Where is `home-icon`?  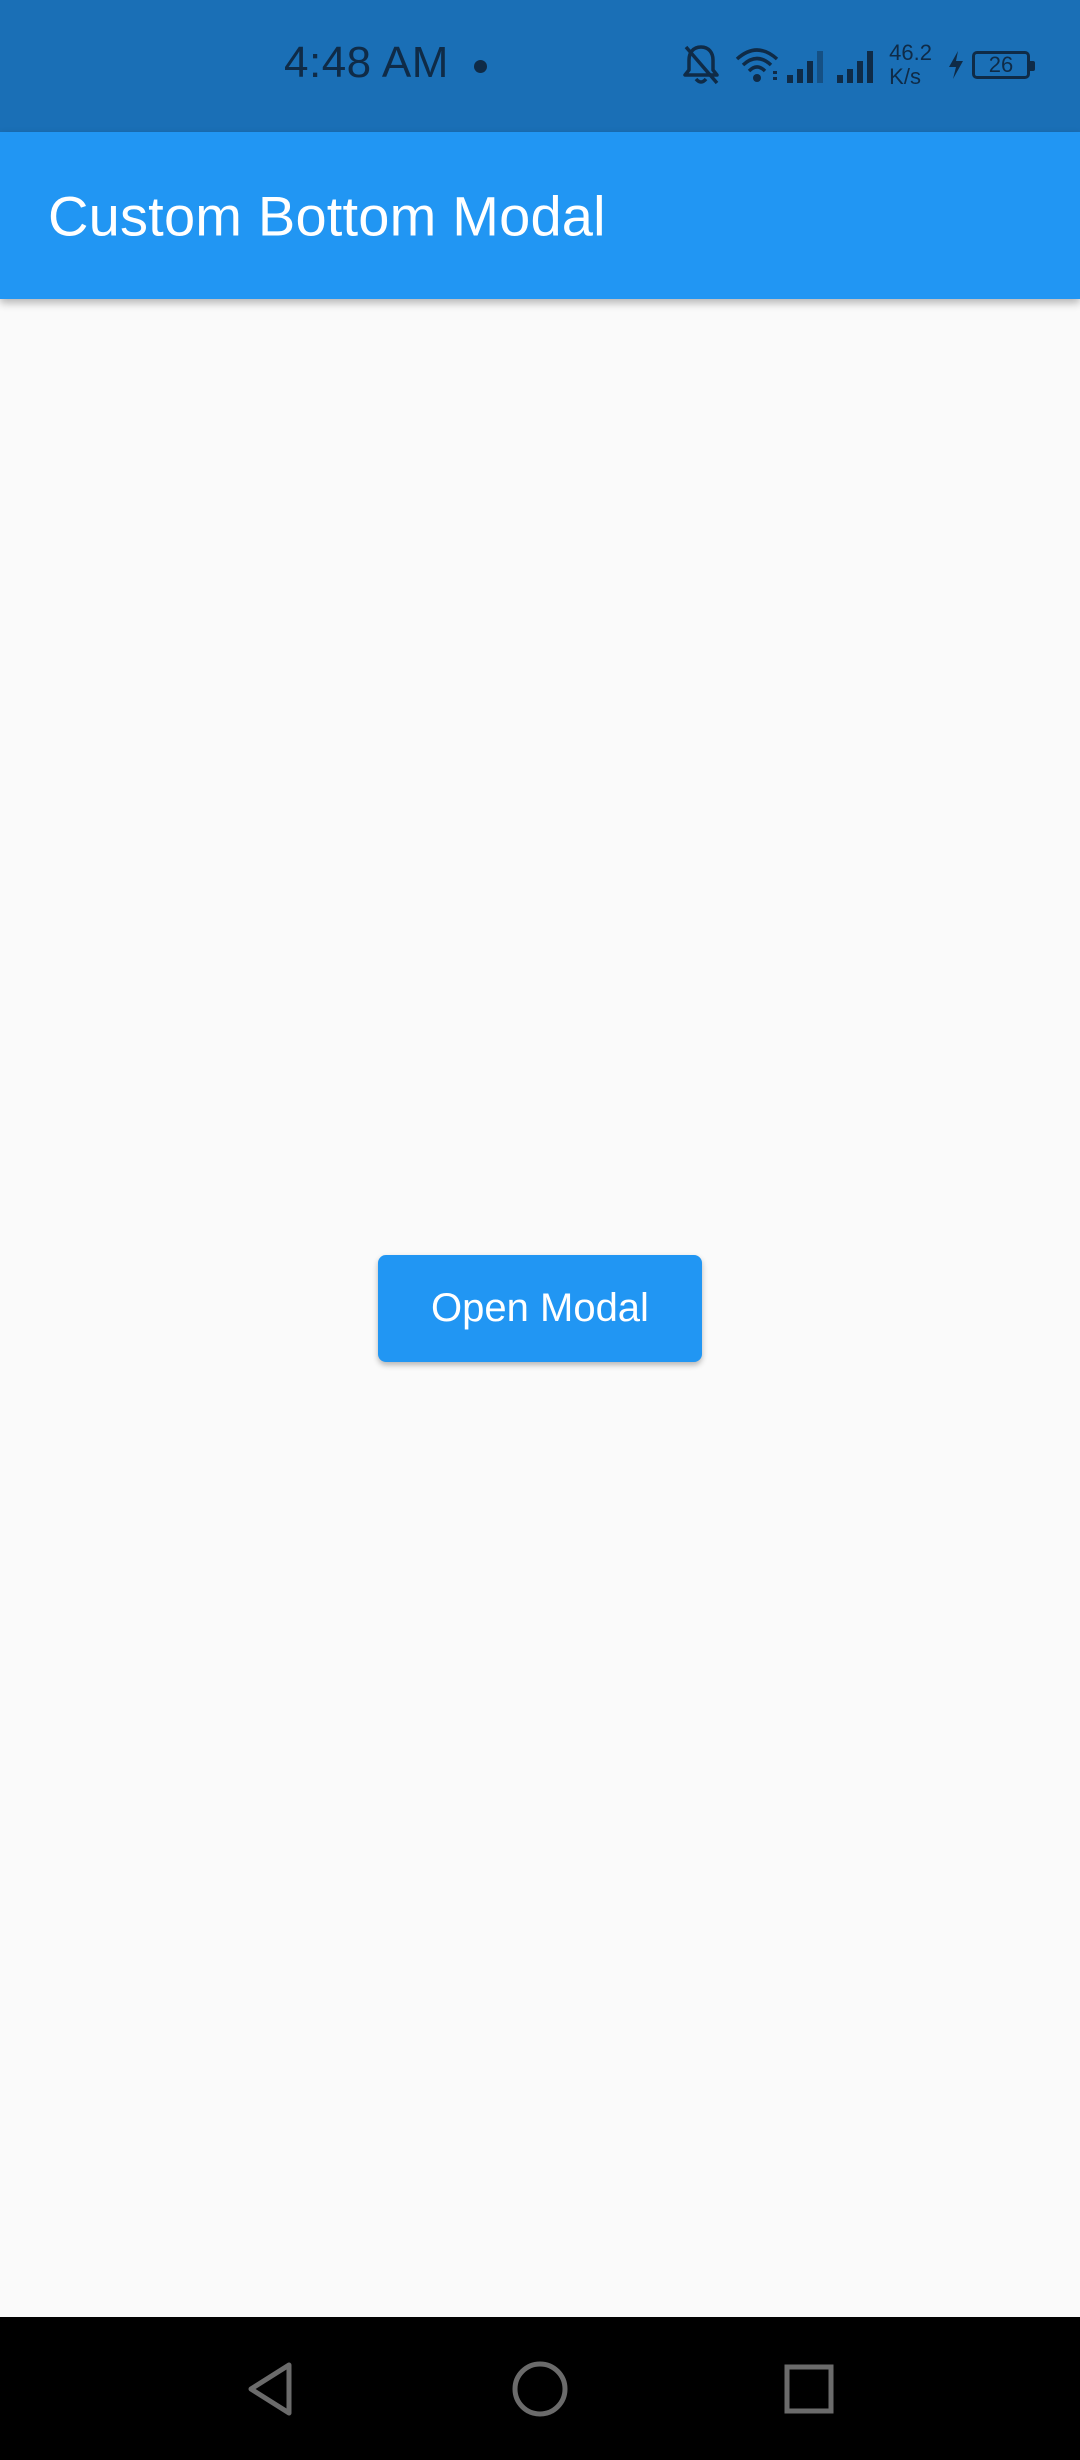
home-icon is located at coordinates (540, 2389).